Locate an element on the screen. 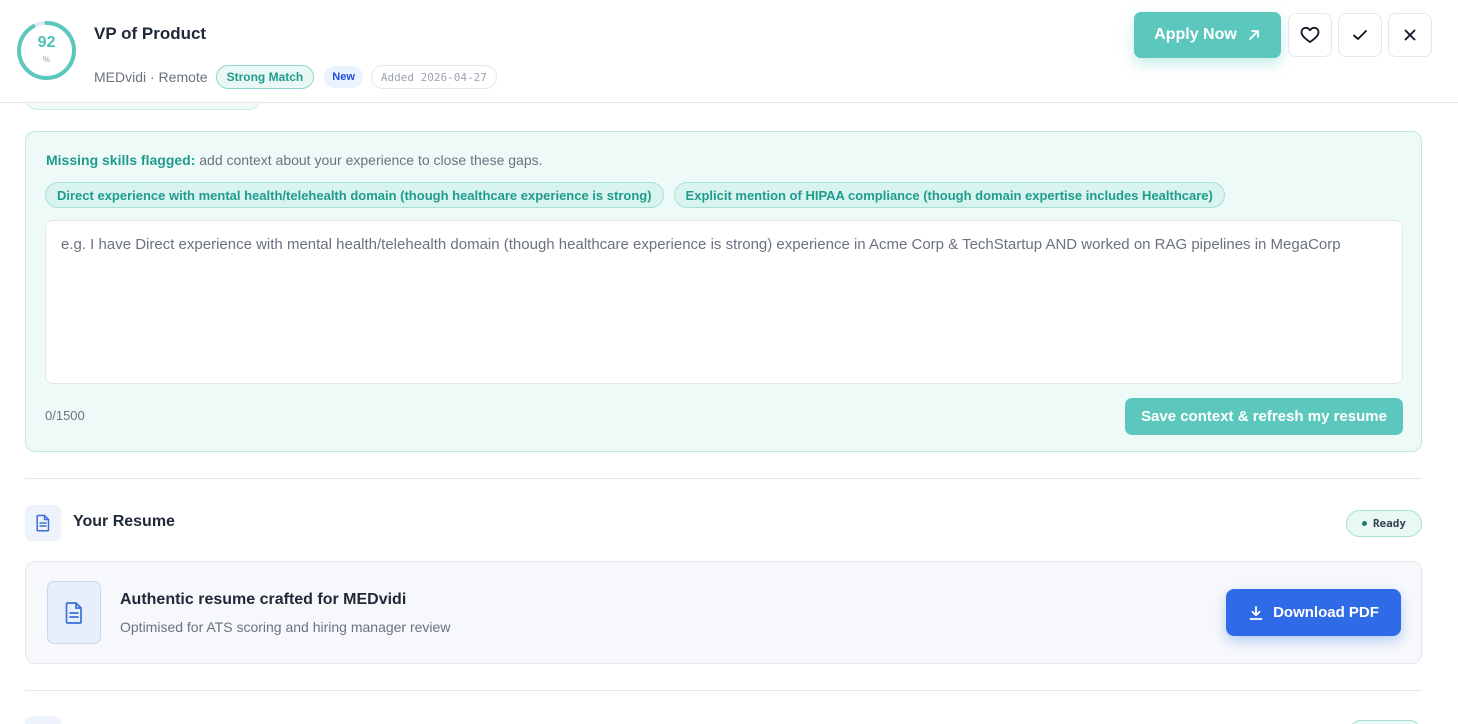  download-icon is located at coordinates (1256, 612).